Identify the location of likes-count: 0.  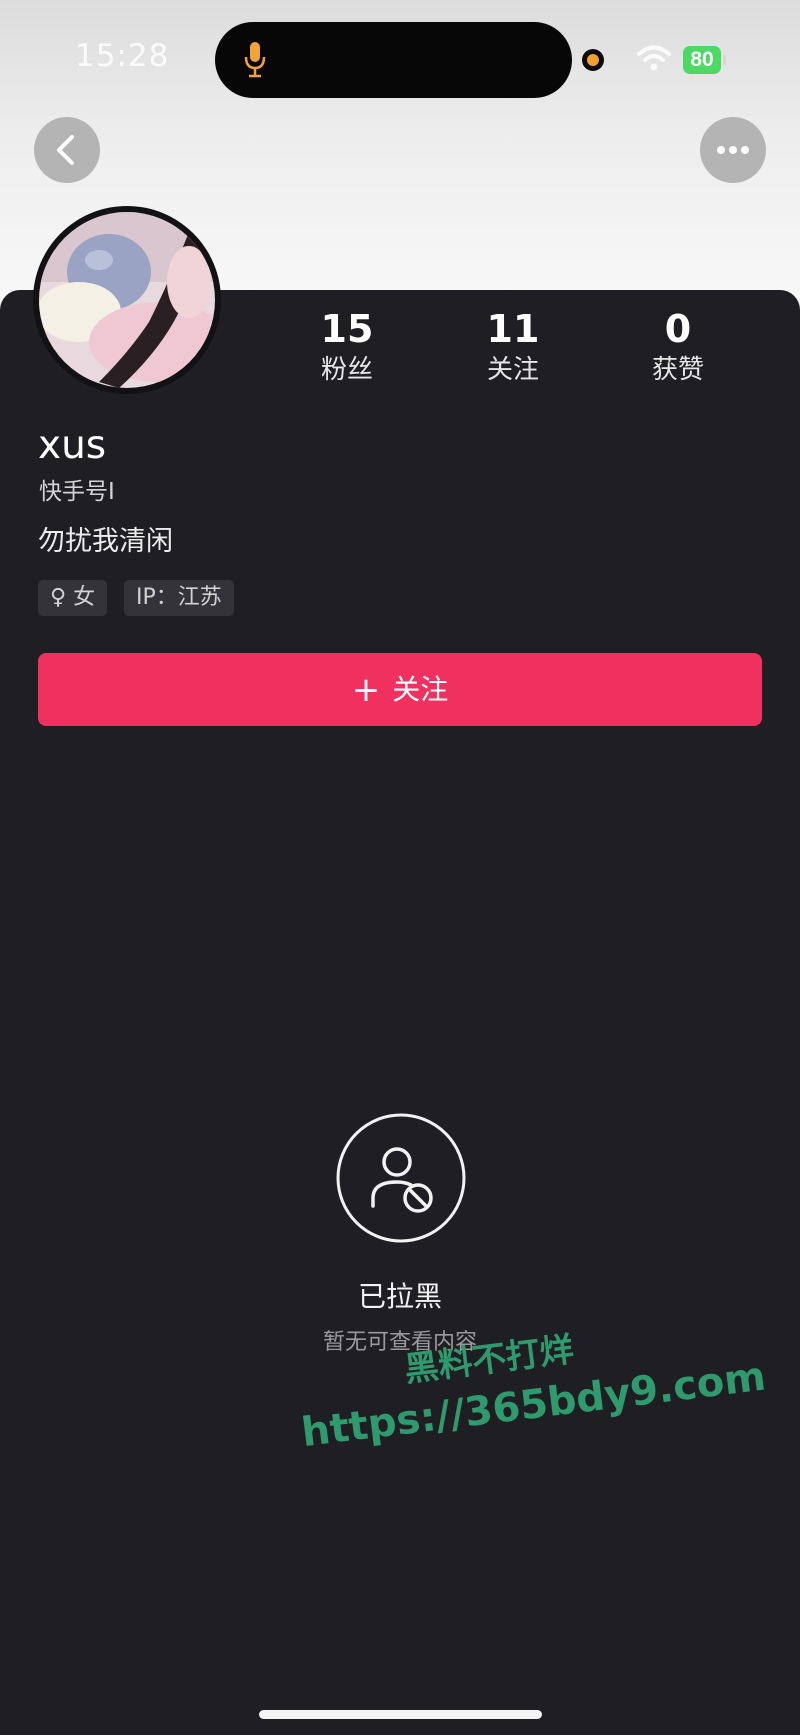
(678, 329).